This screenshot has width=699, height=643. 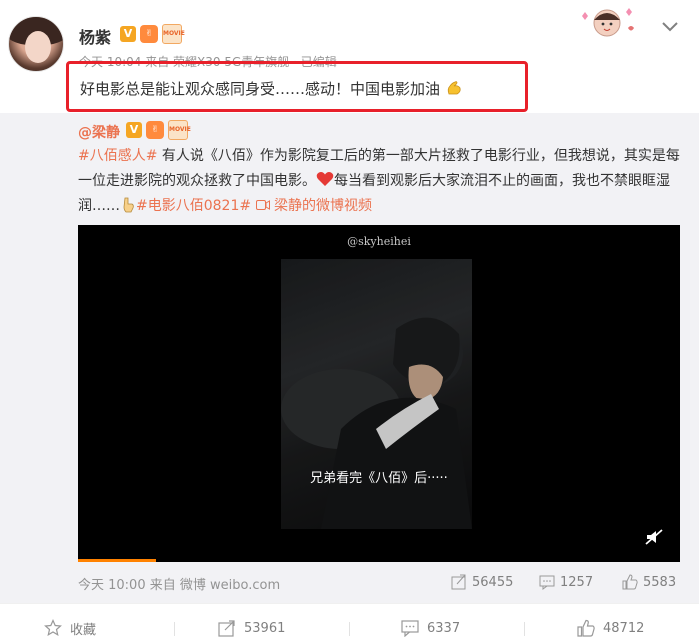 What do you see at coordinates (262, 206) in the screenshot?
I see `video-link-icon` at bounding box center [262, 206].